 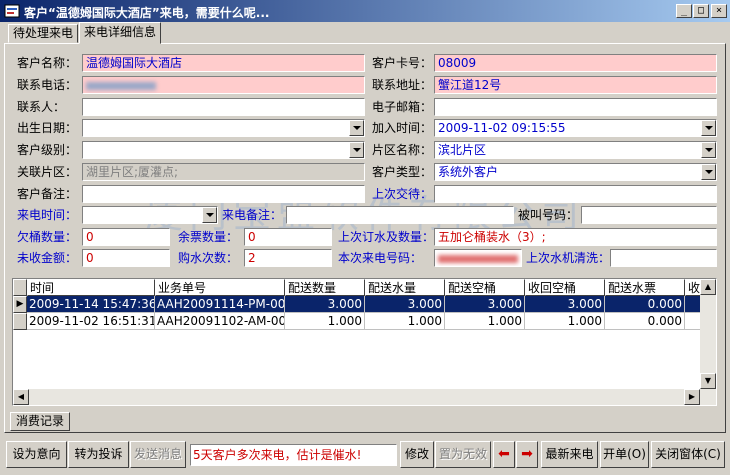 What do you see at coordinates (485, 321) in the screenshot?
I see `cell-delivery-empty: 1.000` at bounding box center [485, 321].